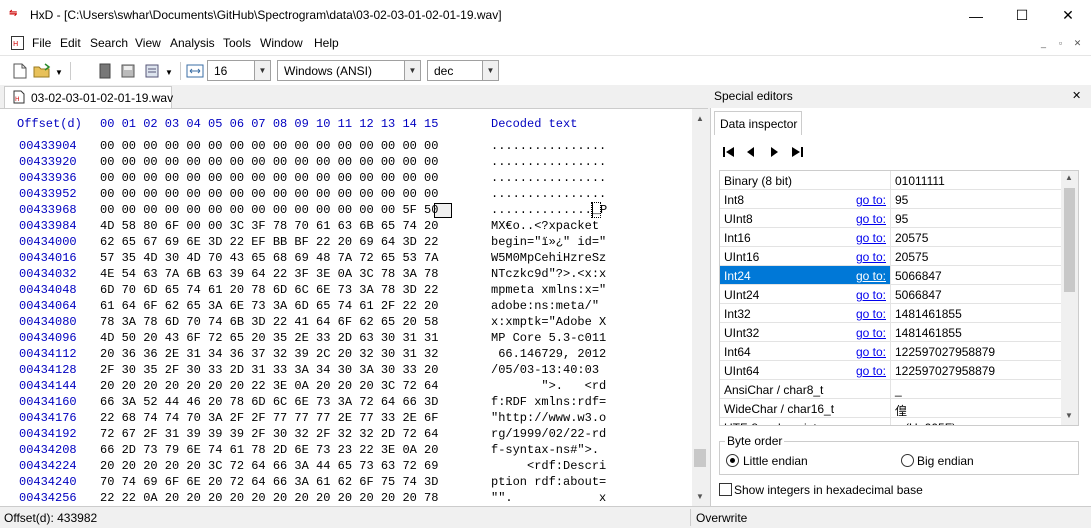  I want to click on inspector-value: 95, so click(901, 200).